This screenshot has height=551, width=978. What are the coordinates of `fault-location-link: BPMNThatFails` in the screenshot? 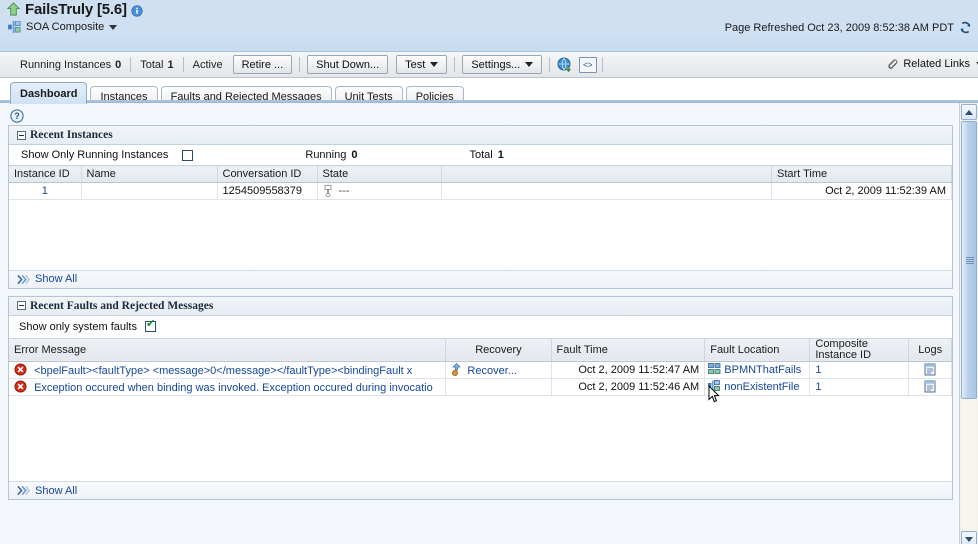 It's located at (762, 370).